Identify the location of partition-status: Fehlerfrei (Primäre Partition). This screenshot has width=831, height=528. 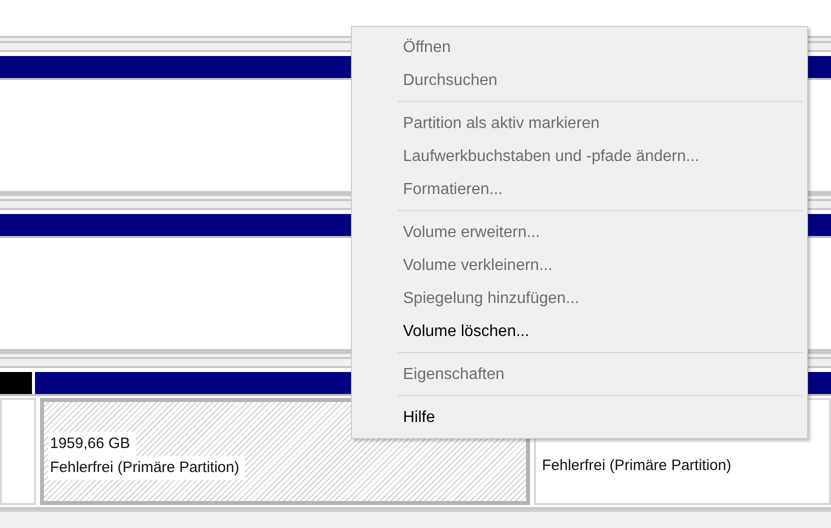
(147, 468).